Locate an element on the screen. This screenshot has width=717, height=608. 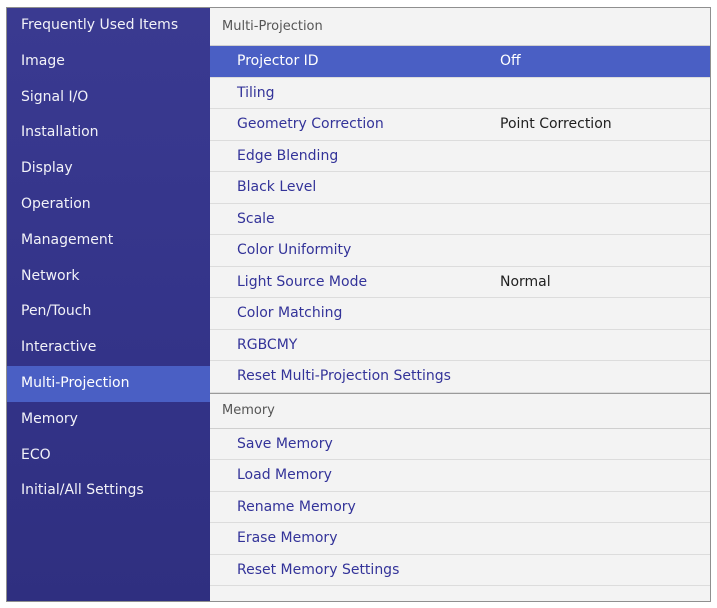
row-label: Light Source Mode is located at coordinates (302, 281).